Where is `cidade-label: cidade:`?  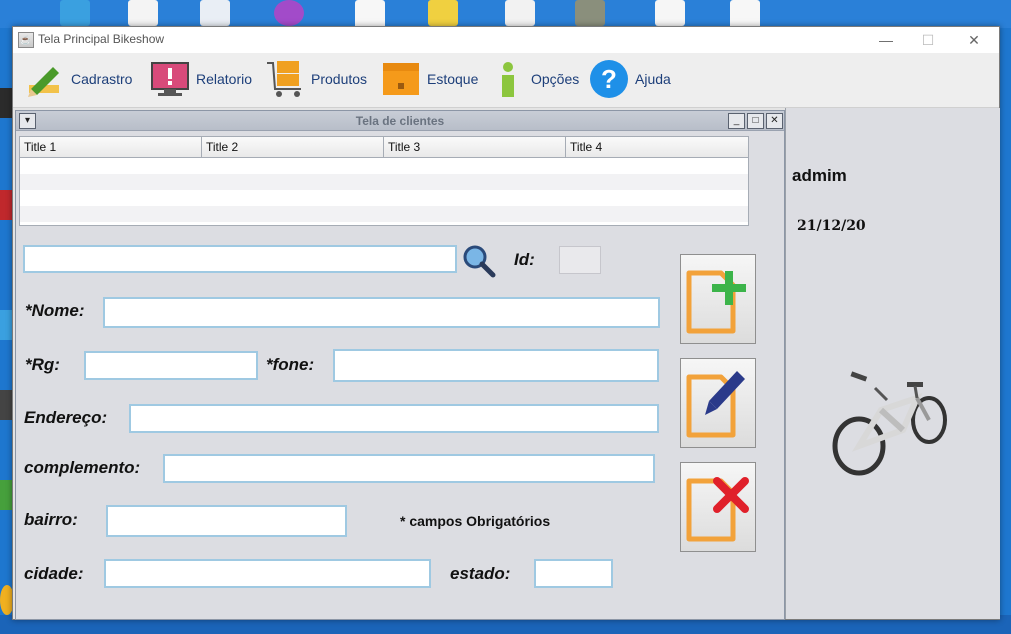
cidade-label: cidade: is located at coordinates (54, 573).